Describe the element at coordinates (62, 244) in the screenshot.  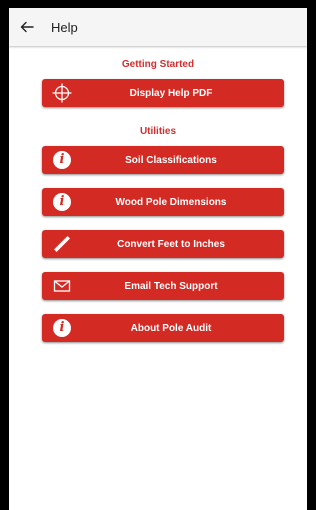
I see `ruler-icon` at that location.